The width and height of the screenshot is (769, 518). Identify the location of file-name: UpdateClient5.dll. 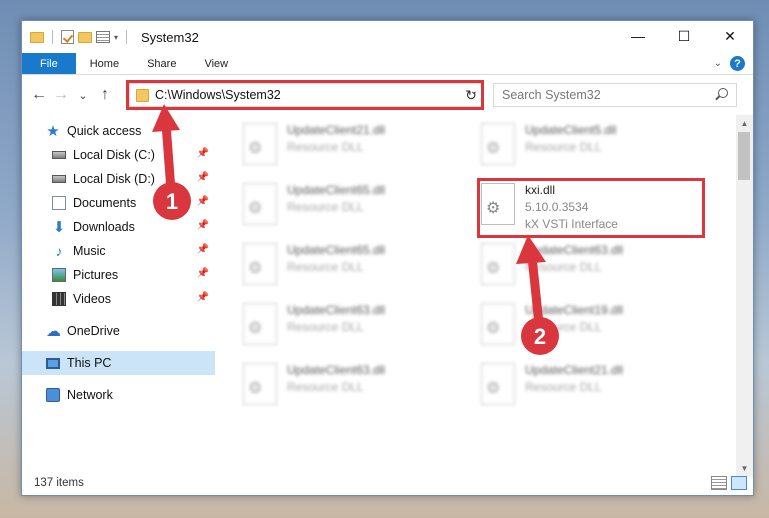
(571, 130).